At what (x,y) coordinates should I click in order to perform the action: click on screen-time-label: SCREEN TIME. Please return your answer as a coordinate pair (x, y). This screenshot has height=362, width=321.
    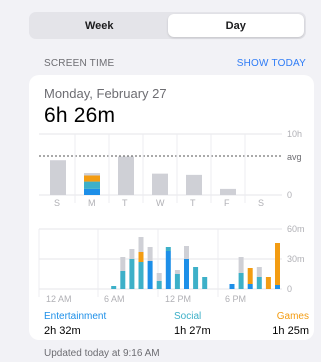
    Looking at the image, I should click on (79, 63).